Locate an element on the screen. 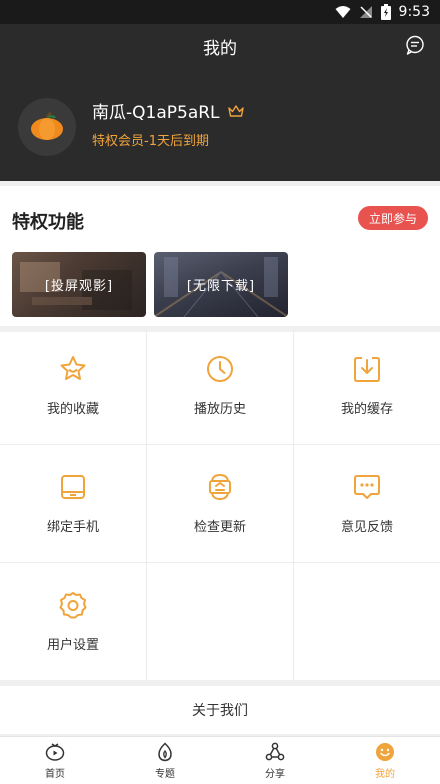  update-icon is located at coordinates (220, 487).